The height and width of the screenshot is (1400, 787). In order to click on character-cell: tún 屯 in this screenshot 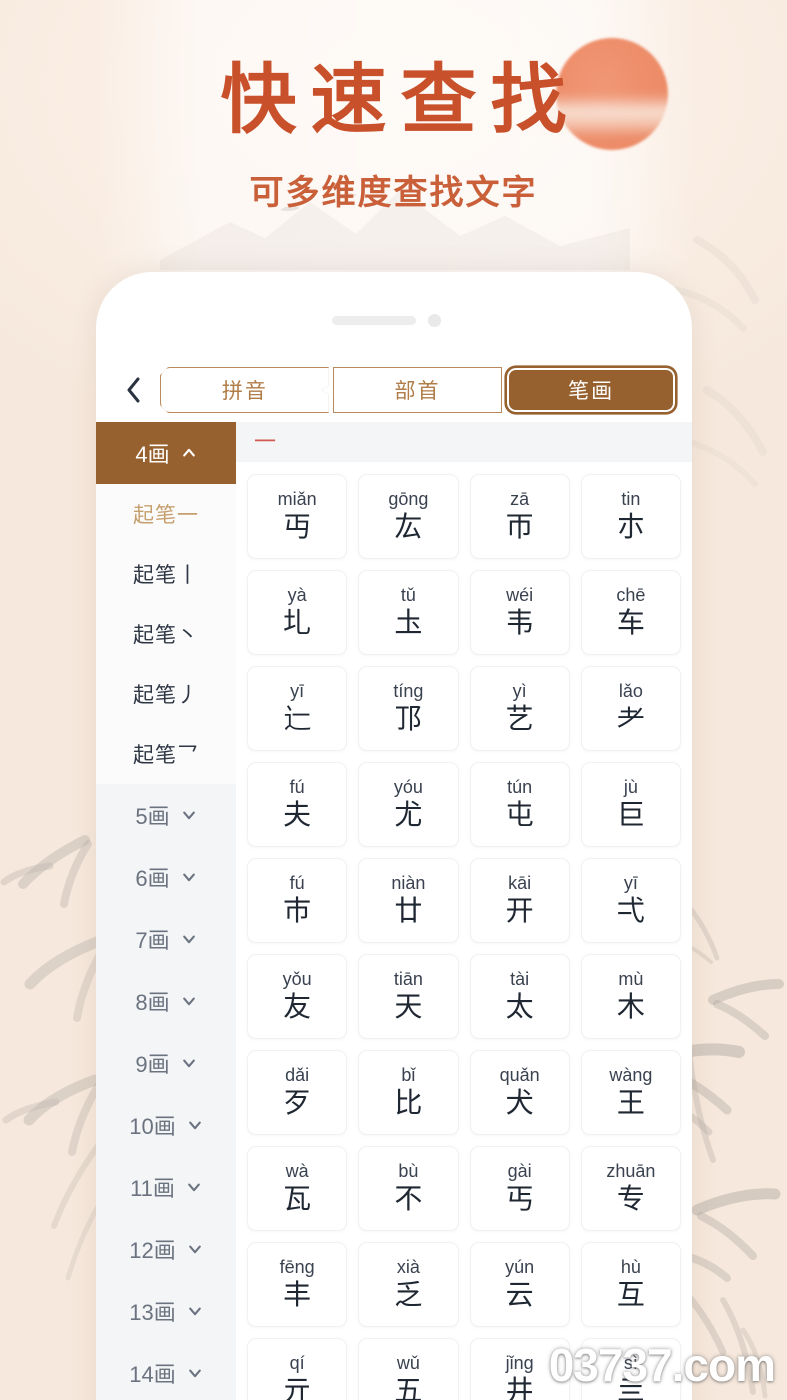, I will do `click(519, 804)`.